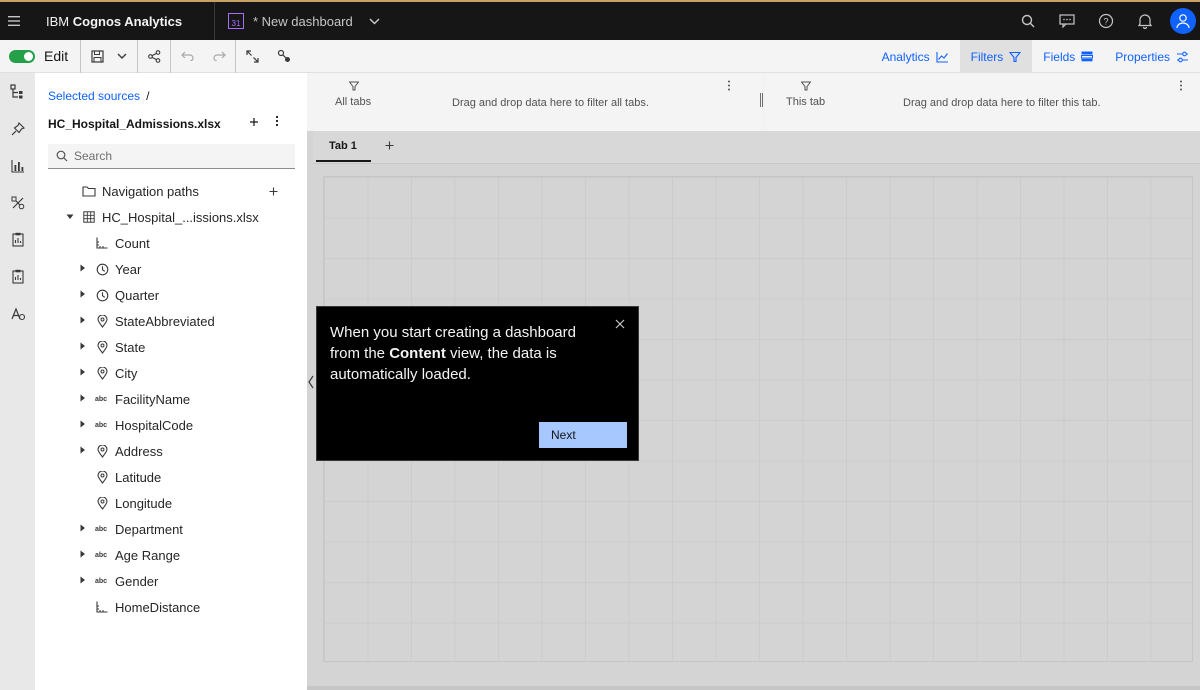 This screenshot has height=690, width=1200. Describe the element at coordinates (56, 56) in the screenshot. I see `edit-label: Edit` at that location.